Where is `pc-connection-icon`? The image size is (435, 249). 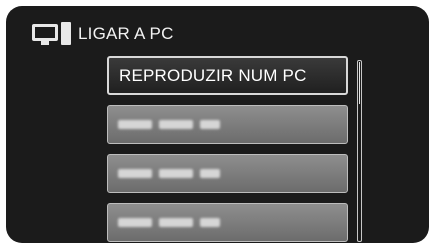 pc-connection-icon is located at coordinates (54, 34).